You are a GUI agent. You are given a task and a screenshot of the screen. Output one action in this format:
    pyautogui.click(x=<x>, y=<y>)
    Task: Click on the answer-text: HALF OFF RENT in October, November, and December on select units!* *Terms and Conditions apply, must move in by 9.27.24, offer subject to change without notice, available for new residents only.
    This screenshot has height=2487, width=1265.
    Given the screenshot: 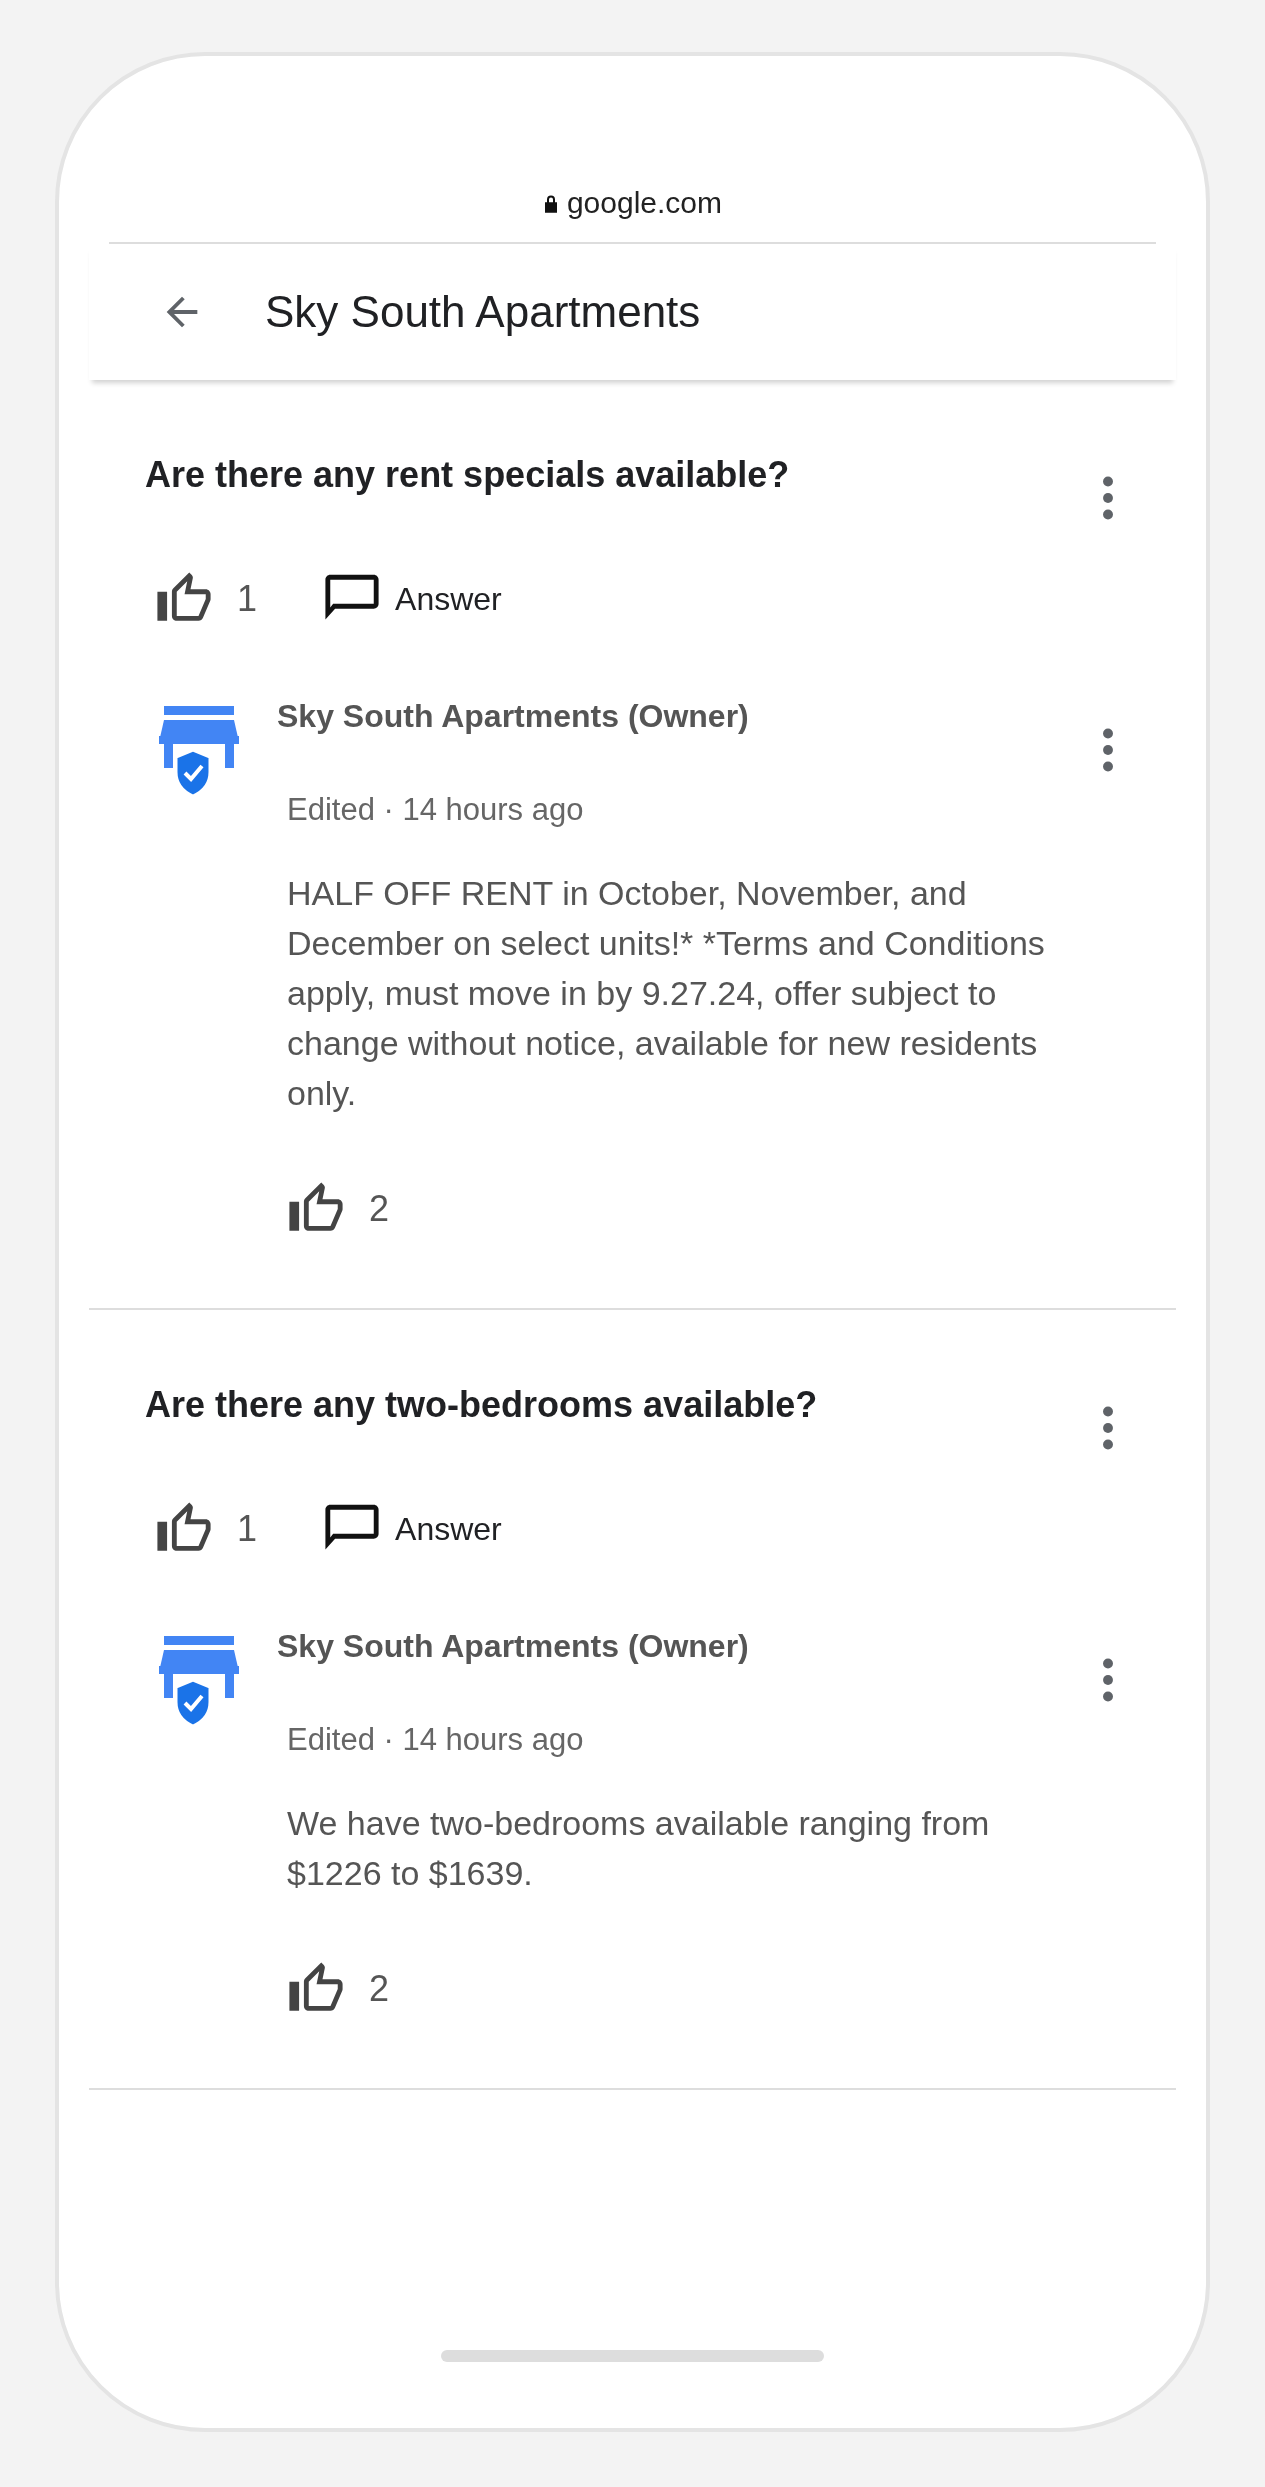 What is the action you would take?
    pyautogui.click(x=666, y=993)
    